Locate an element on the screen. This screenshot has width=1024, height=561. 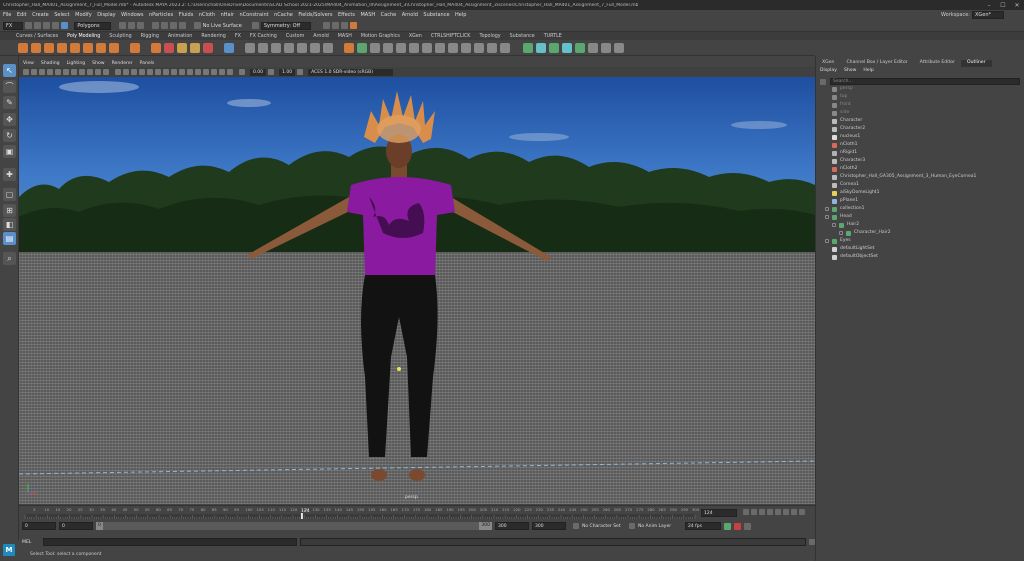
delete-history-icon is located at coordinates (606, 47).